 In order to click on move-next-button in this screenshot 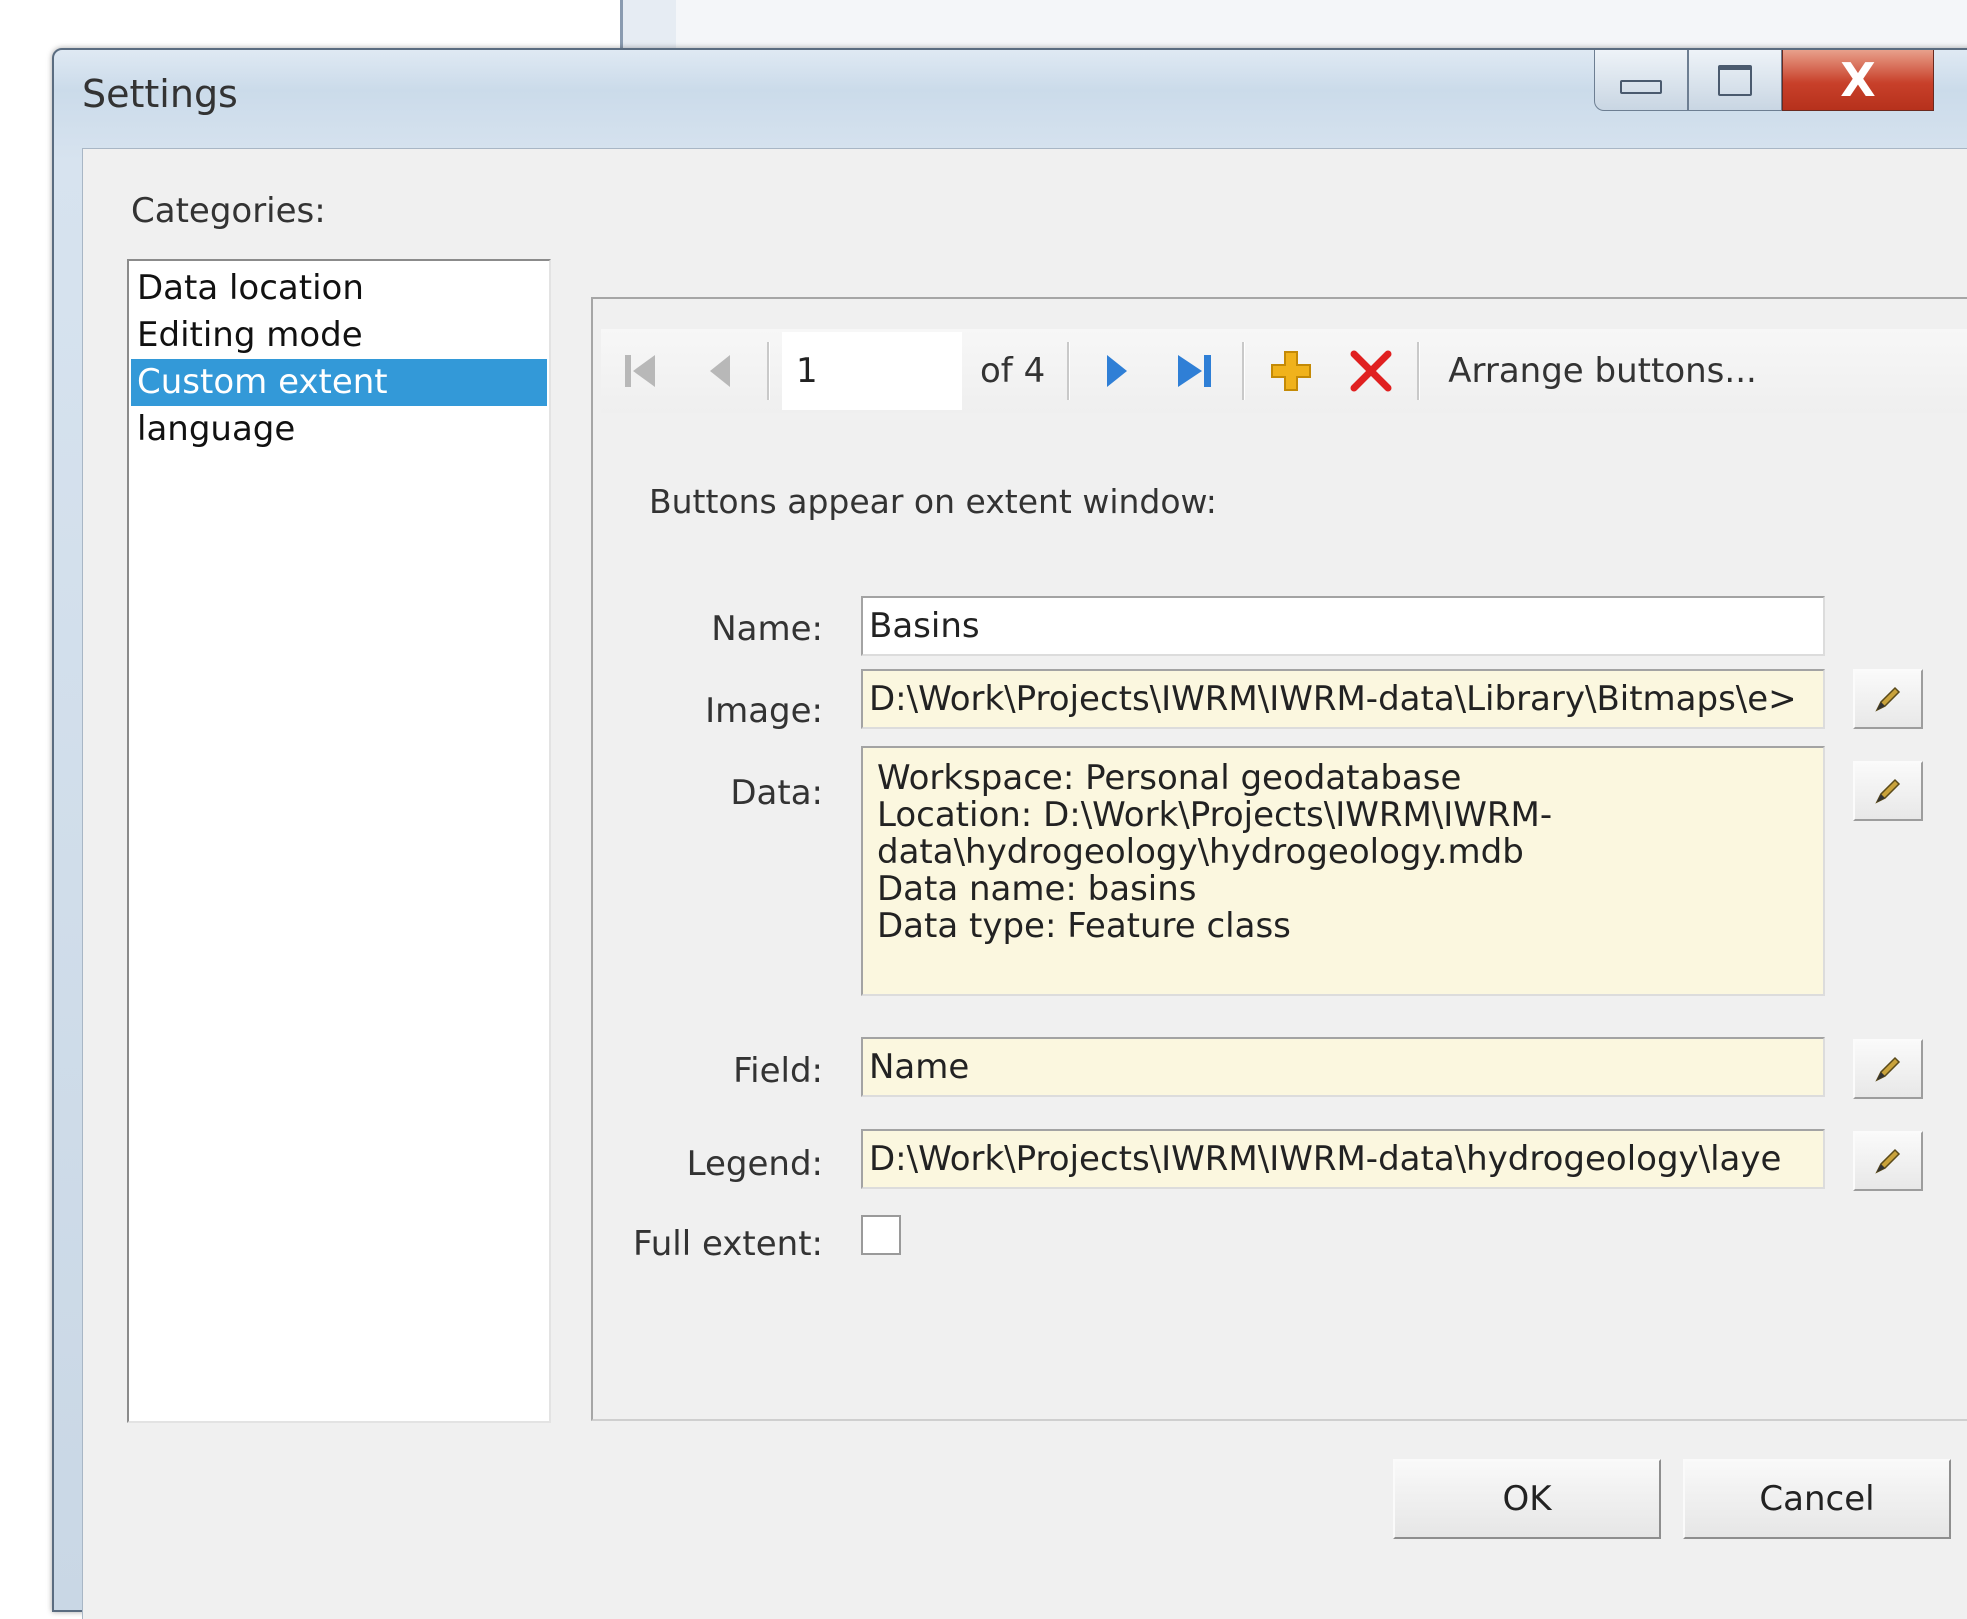, I will do `click(1116, 371)`.